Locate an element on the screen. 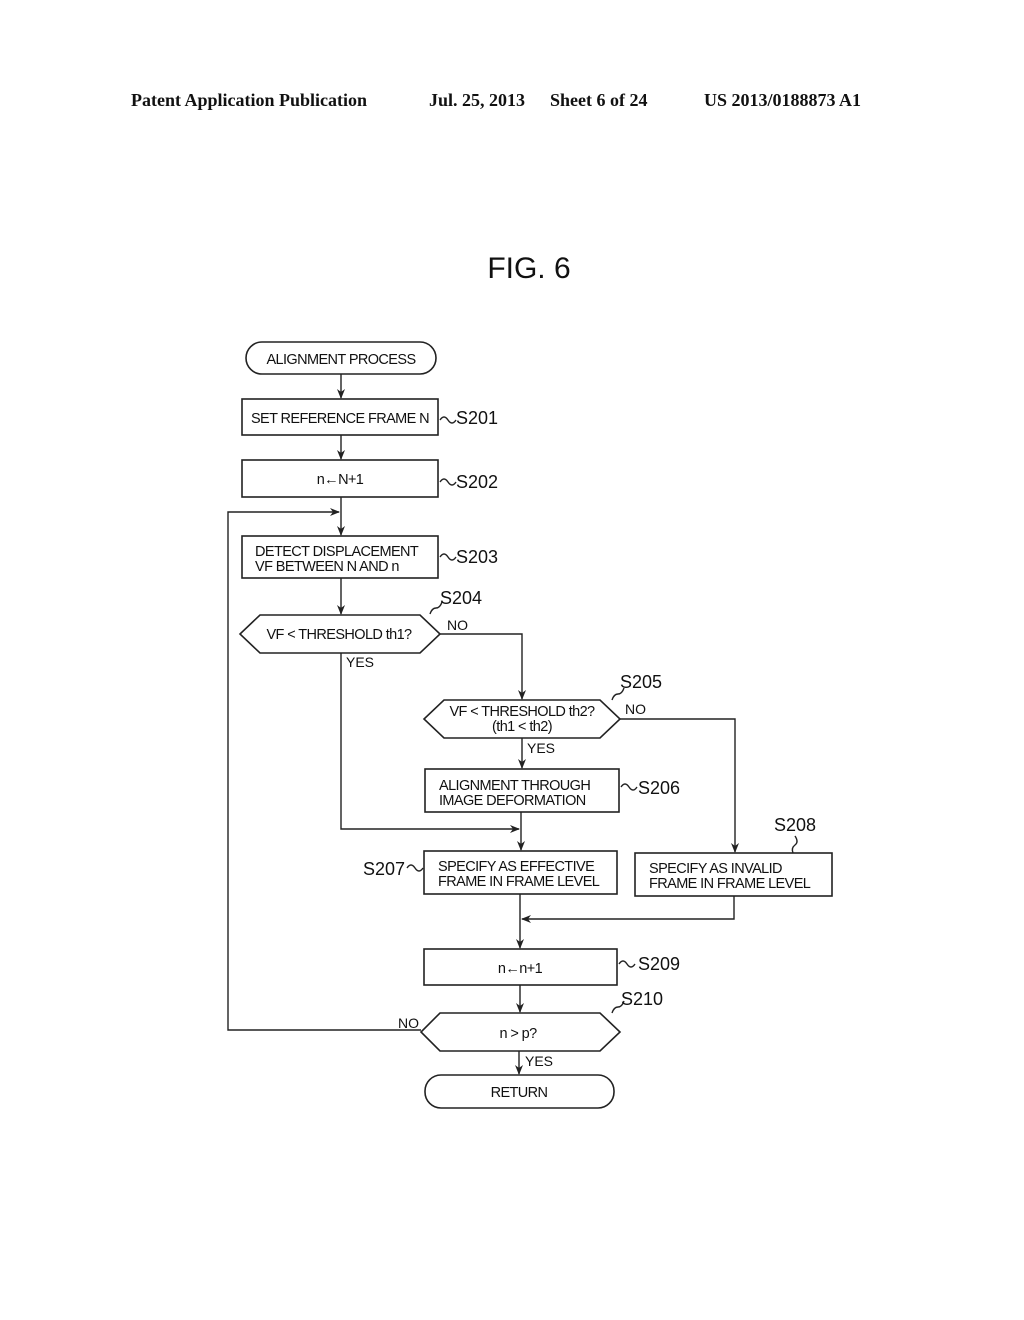 The image size is (1024, 1320). decision-s204-label: S204 is located at coordinates (461, 598).